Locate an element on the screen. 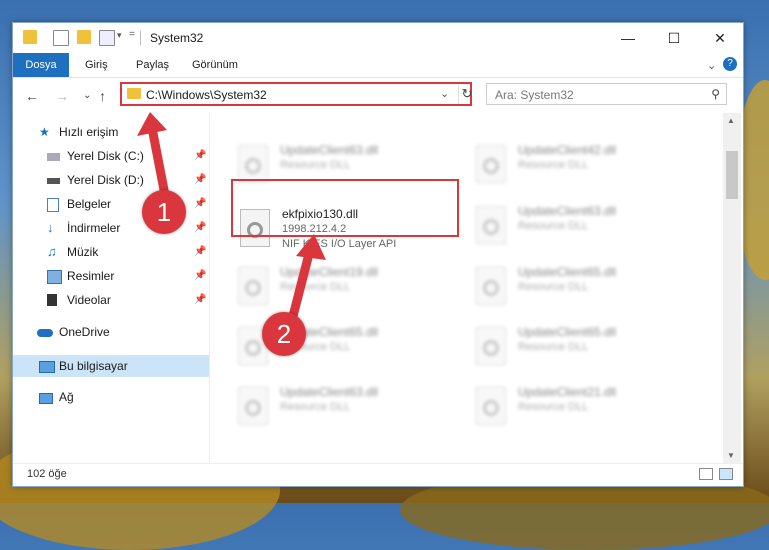 Image resolution: width=769 pixels, height=550 pixels. computer-icon is located at coordinates (47, 367).